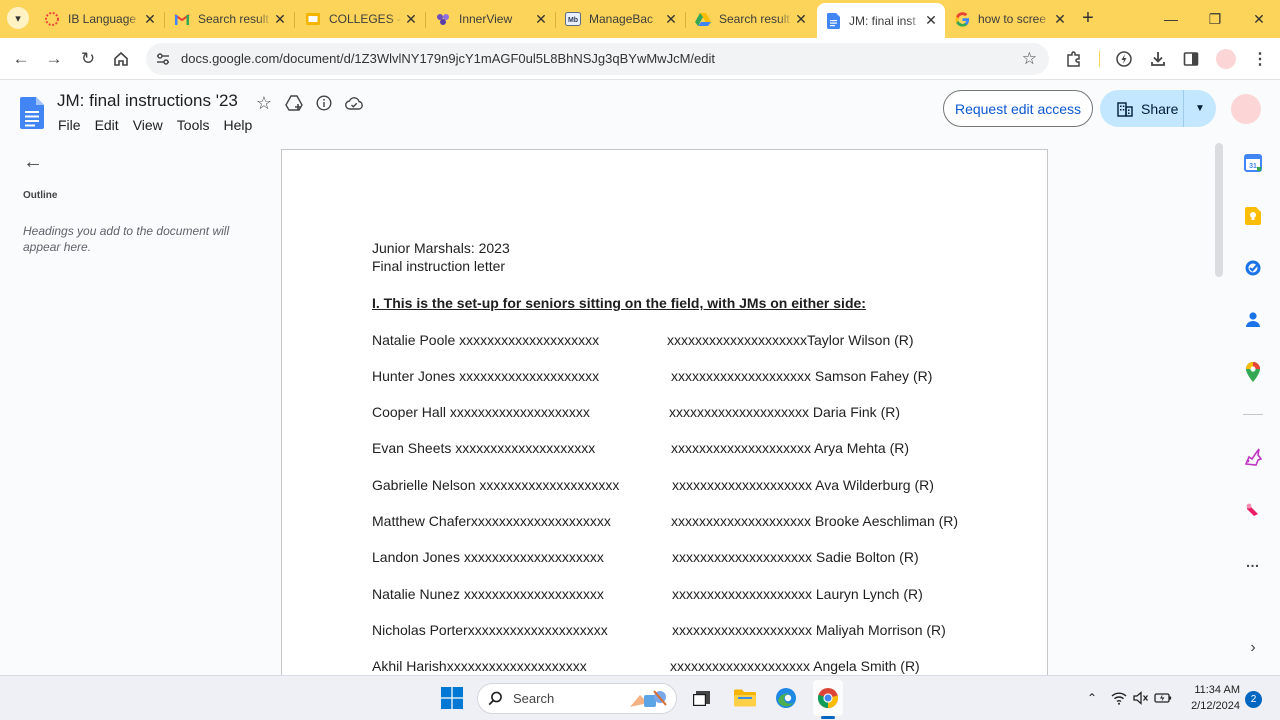 This screenshot has height=720, width=1280. Describe the element at coordinates (1215, 19) in the screenshot. I see `restore-button: ❐` at that location.